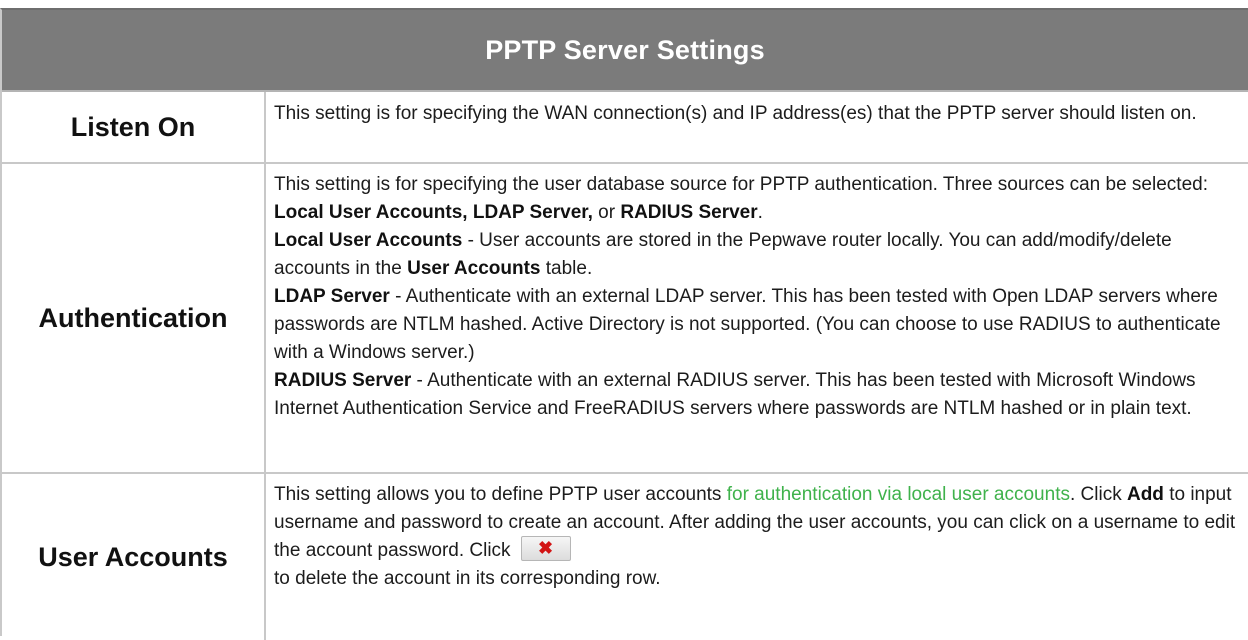 Image resolution: width=1248 pixels, height=640 pixels. What do you see at coordinates (343, 380) in the screenshot?
I see `radius-term: RADIUS Server` at bounding box center [343, 380].